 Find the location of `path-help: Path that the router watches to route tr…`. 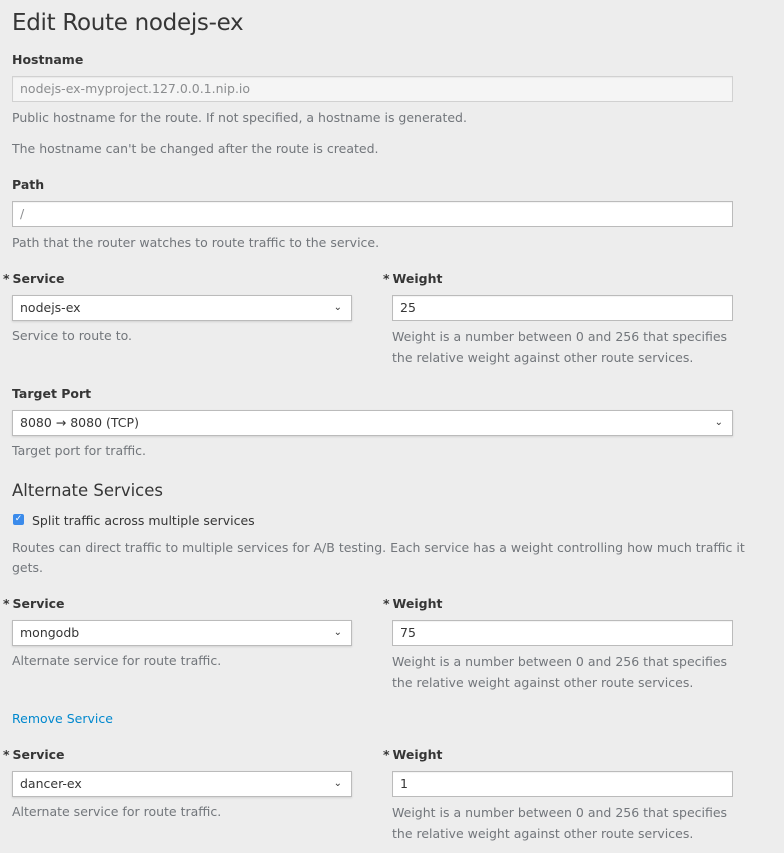

path-help: Path that the router watches to route tr… is located at coordinates (196, 242).